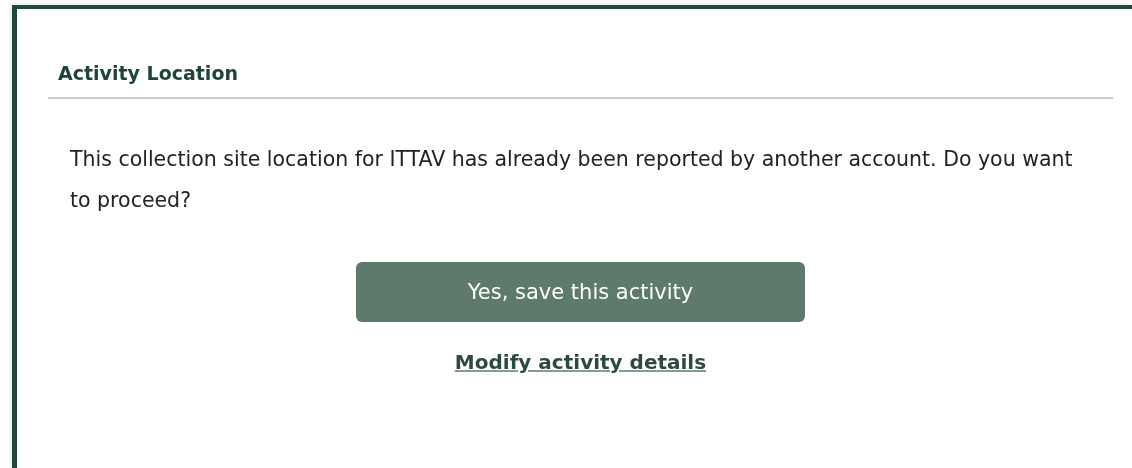 The height and width of the screenshot is (468, 1132). I want to click on save-button: Yes, save this activity, so click(580, 292).